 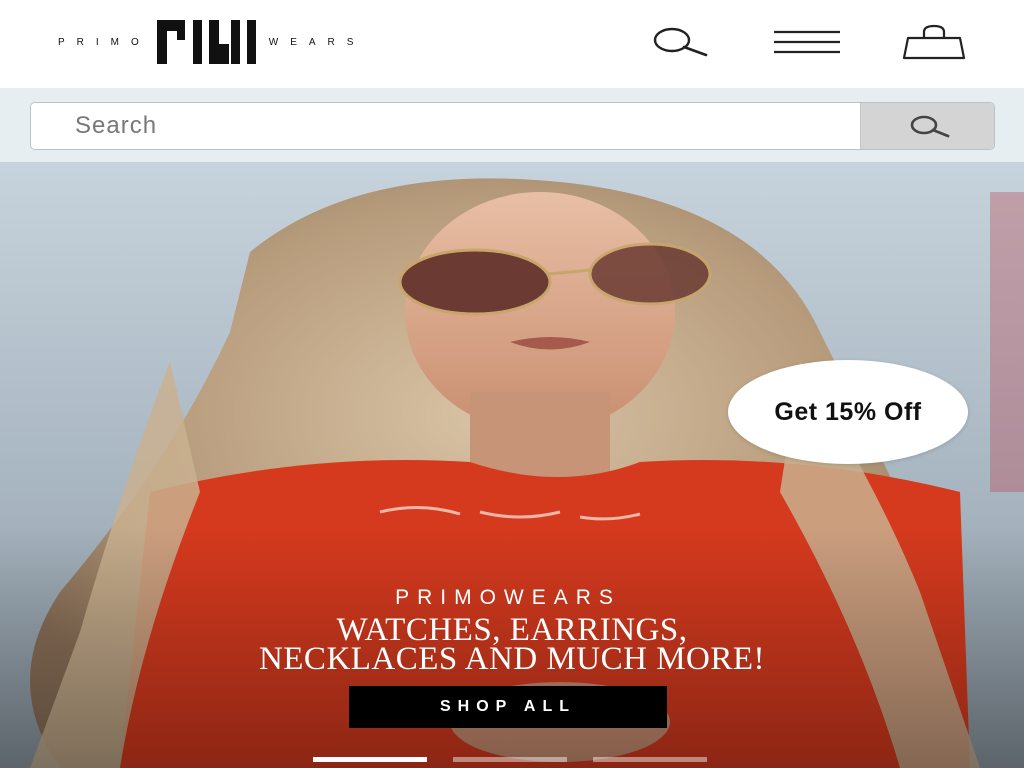 I want to click on hero-eyebrow: PRIMOWEARS, so click(x=508, y=597).